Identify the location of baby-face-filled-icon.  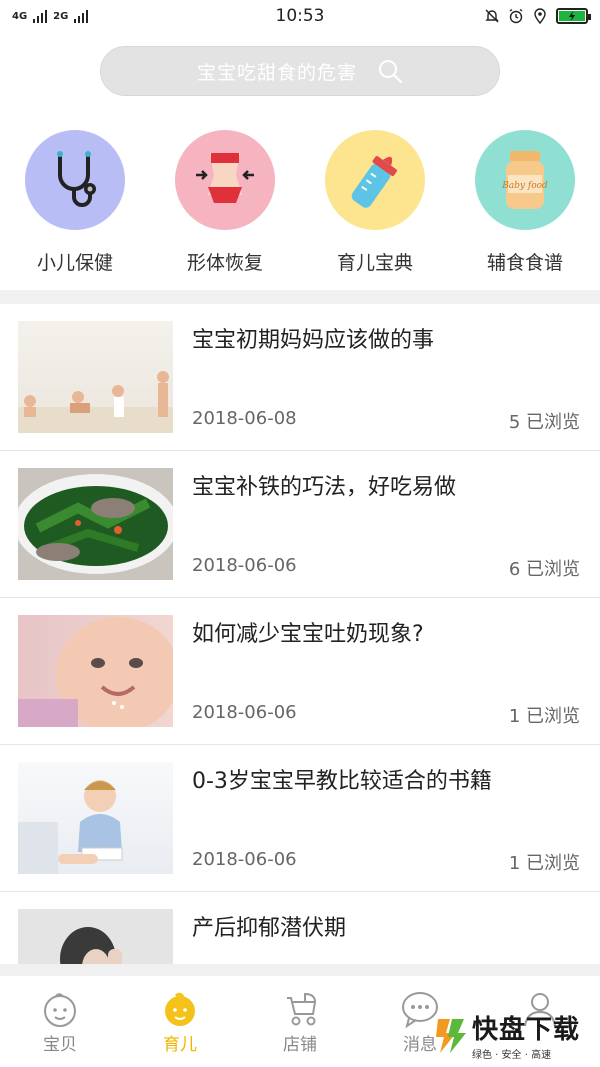
(180, 1009).